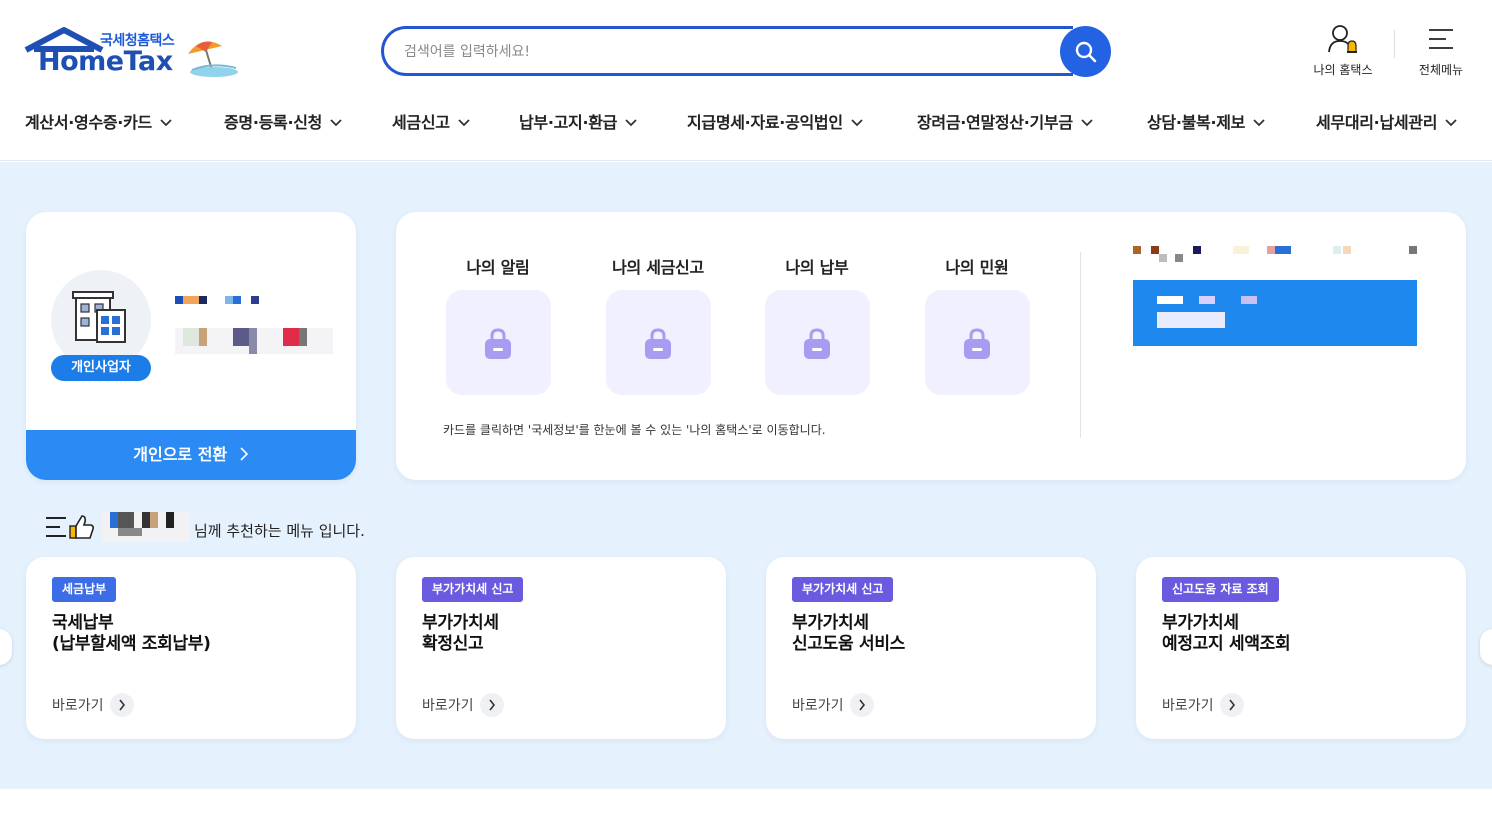  I want to click on my-tax-report-card: 나의 세금신고, so click(658, 324).